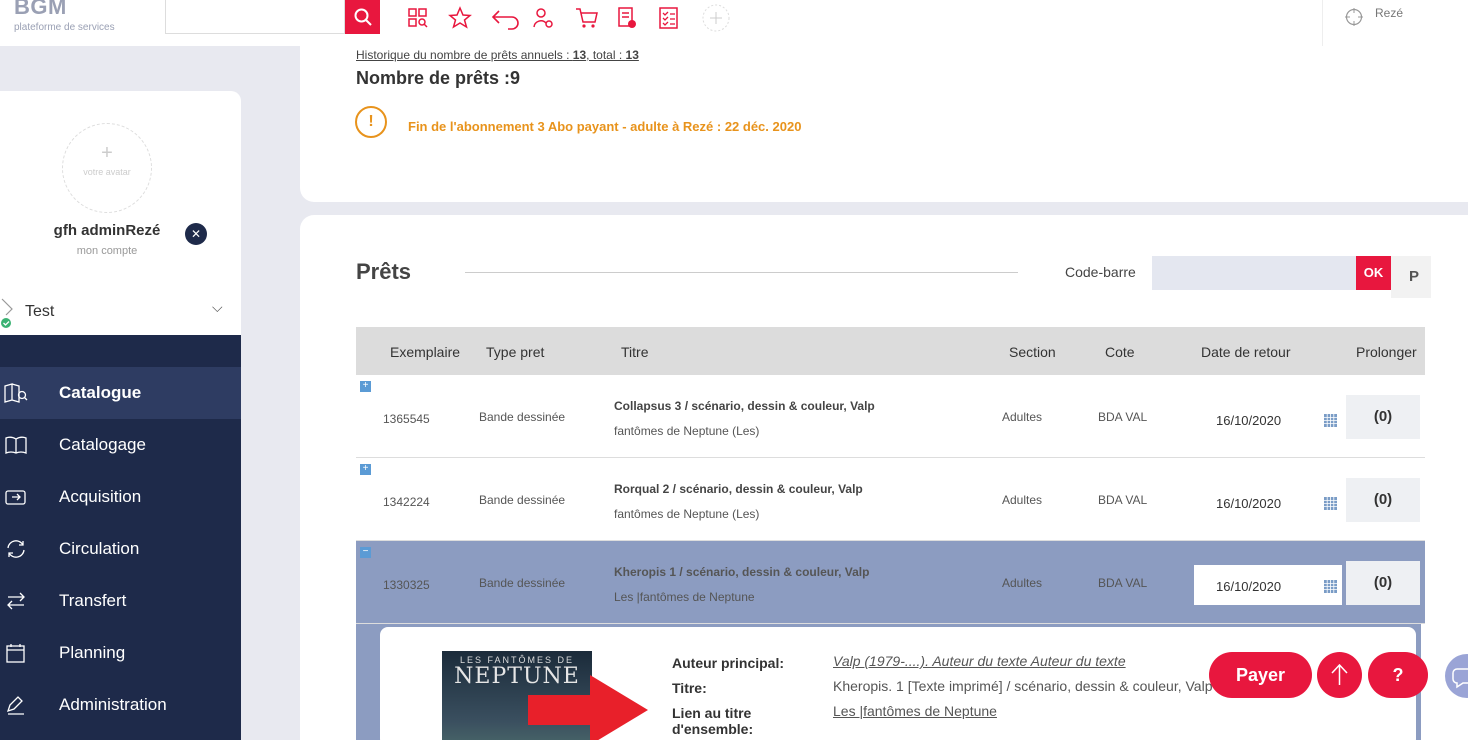  I want to click on scroll-top-button, so click(1339, 675).